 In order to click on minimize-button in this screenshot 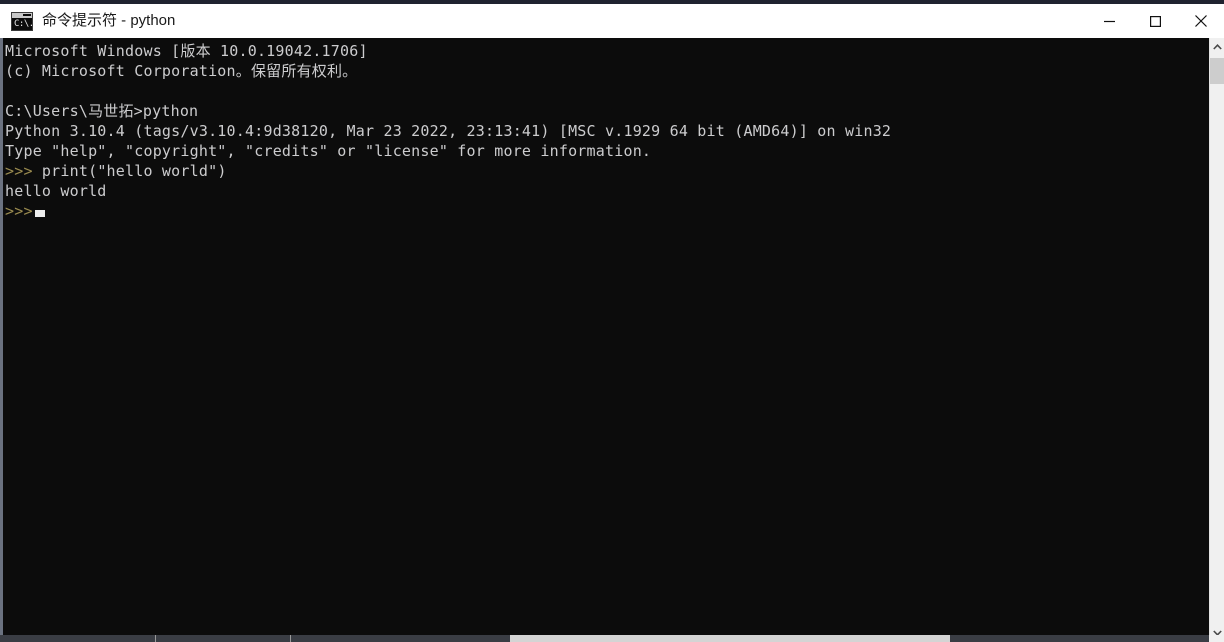, I will do `click(1109, 21)`.